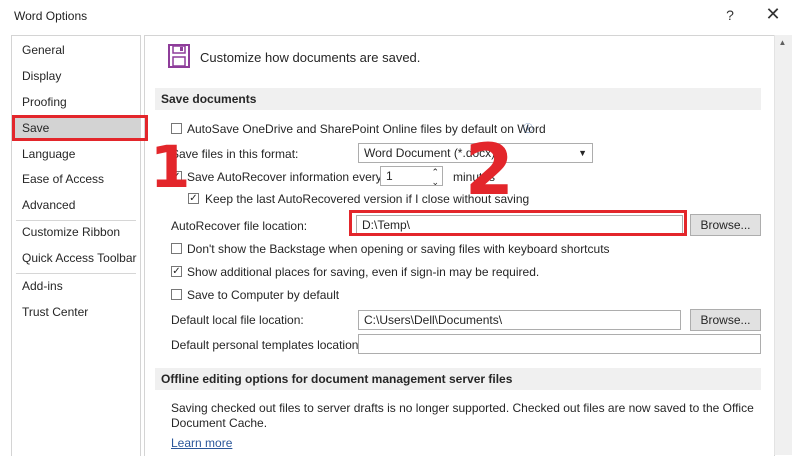 This screenshot has height=456, width=800. I want to click on nav-item-advanced: Advanced, so click(76, 205).